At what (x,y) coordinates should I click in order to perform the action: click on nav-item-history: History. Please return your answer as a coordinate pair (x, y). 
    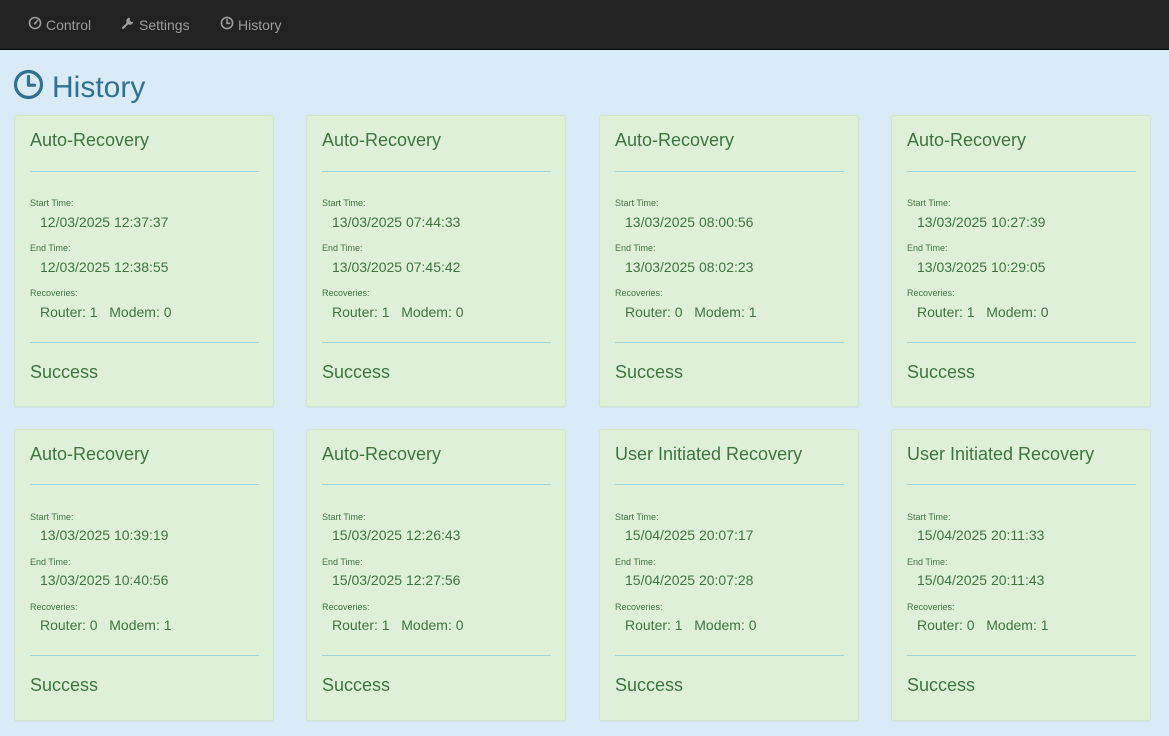
    Looking at the image, I should click on (251, 25).